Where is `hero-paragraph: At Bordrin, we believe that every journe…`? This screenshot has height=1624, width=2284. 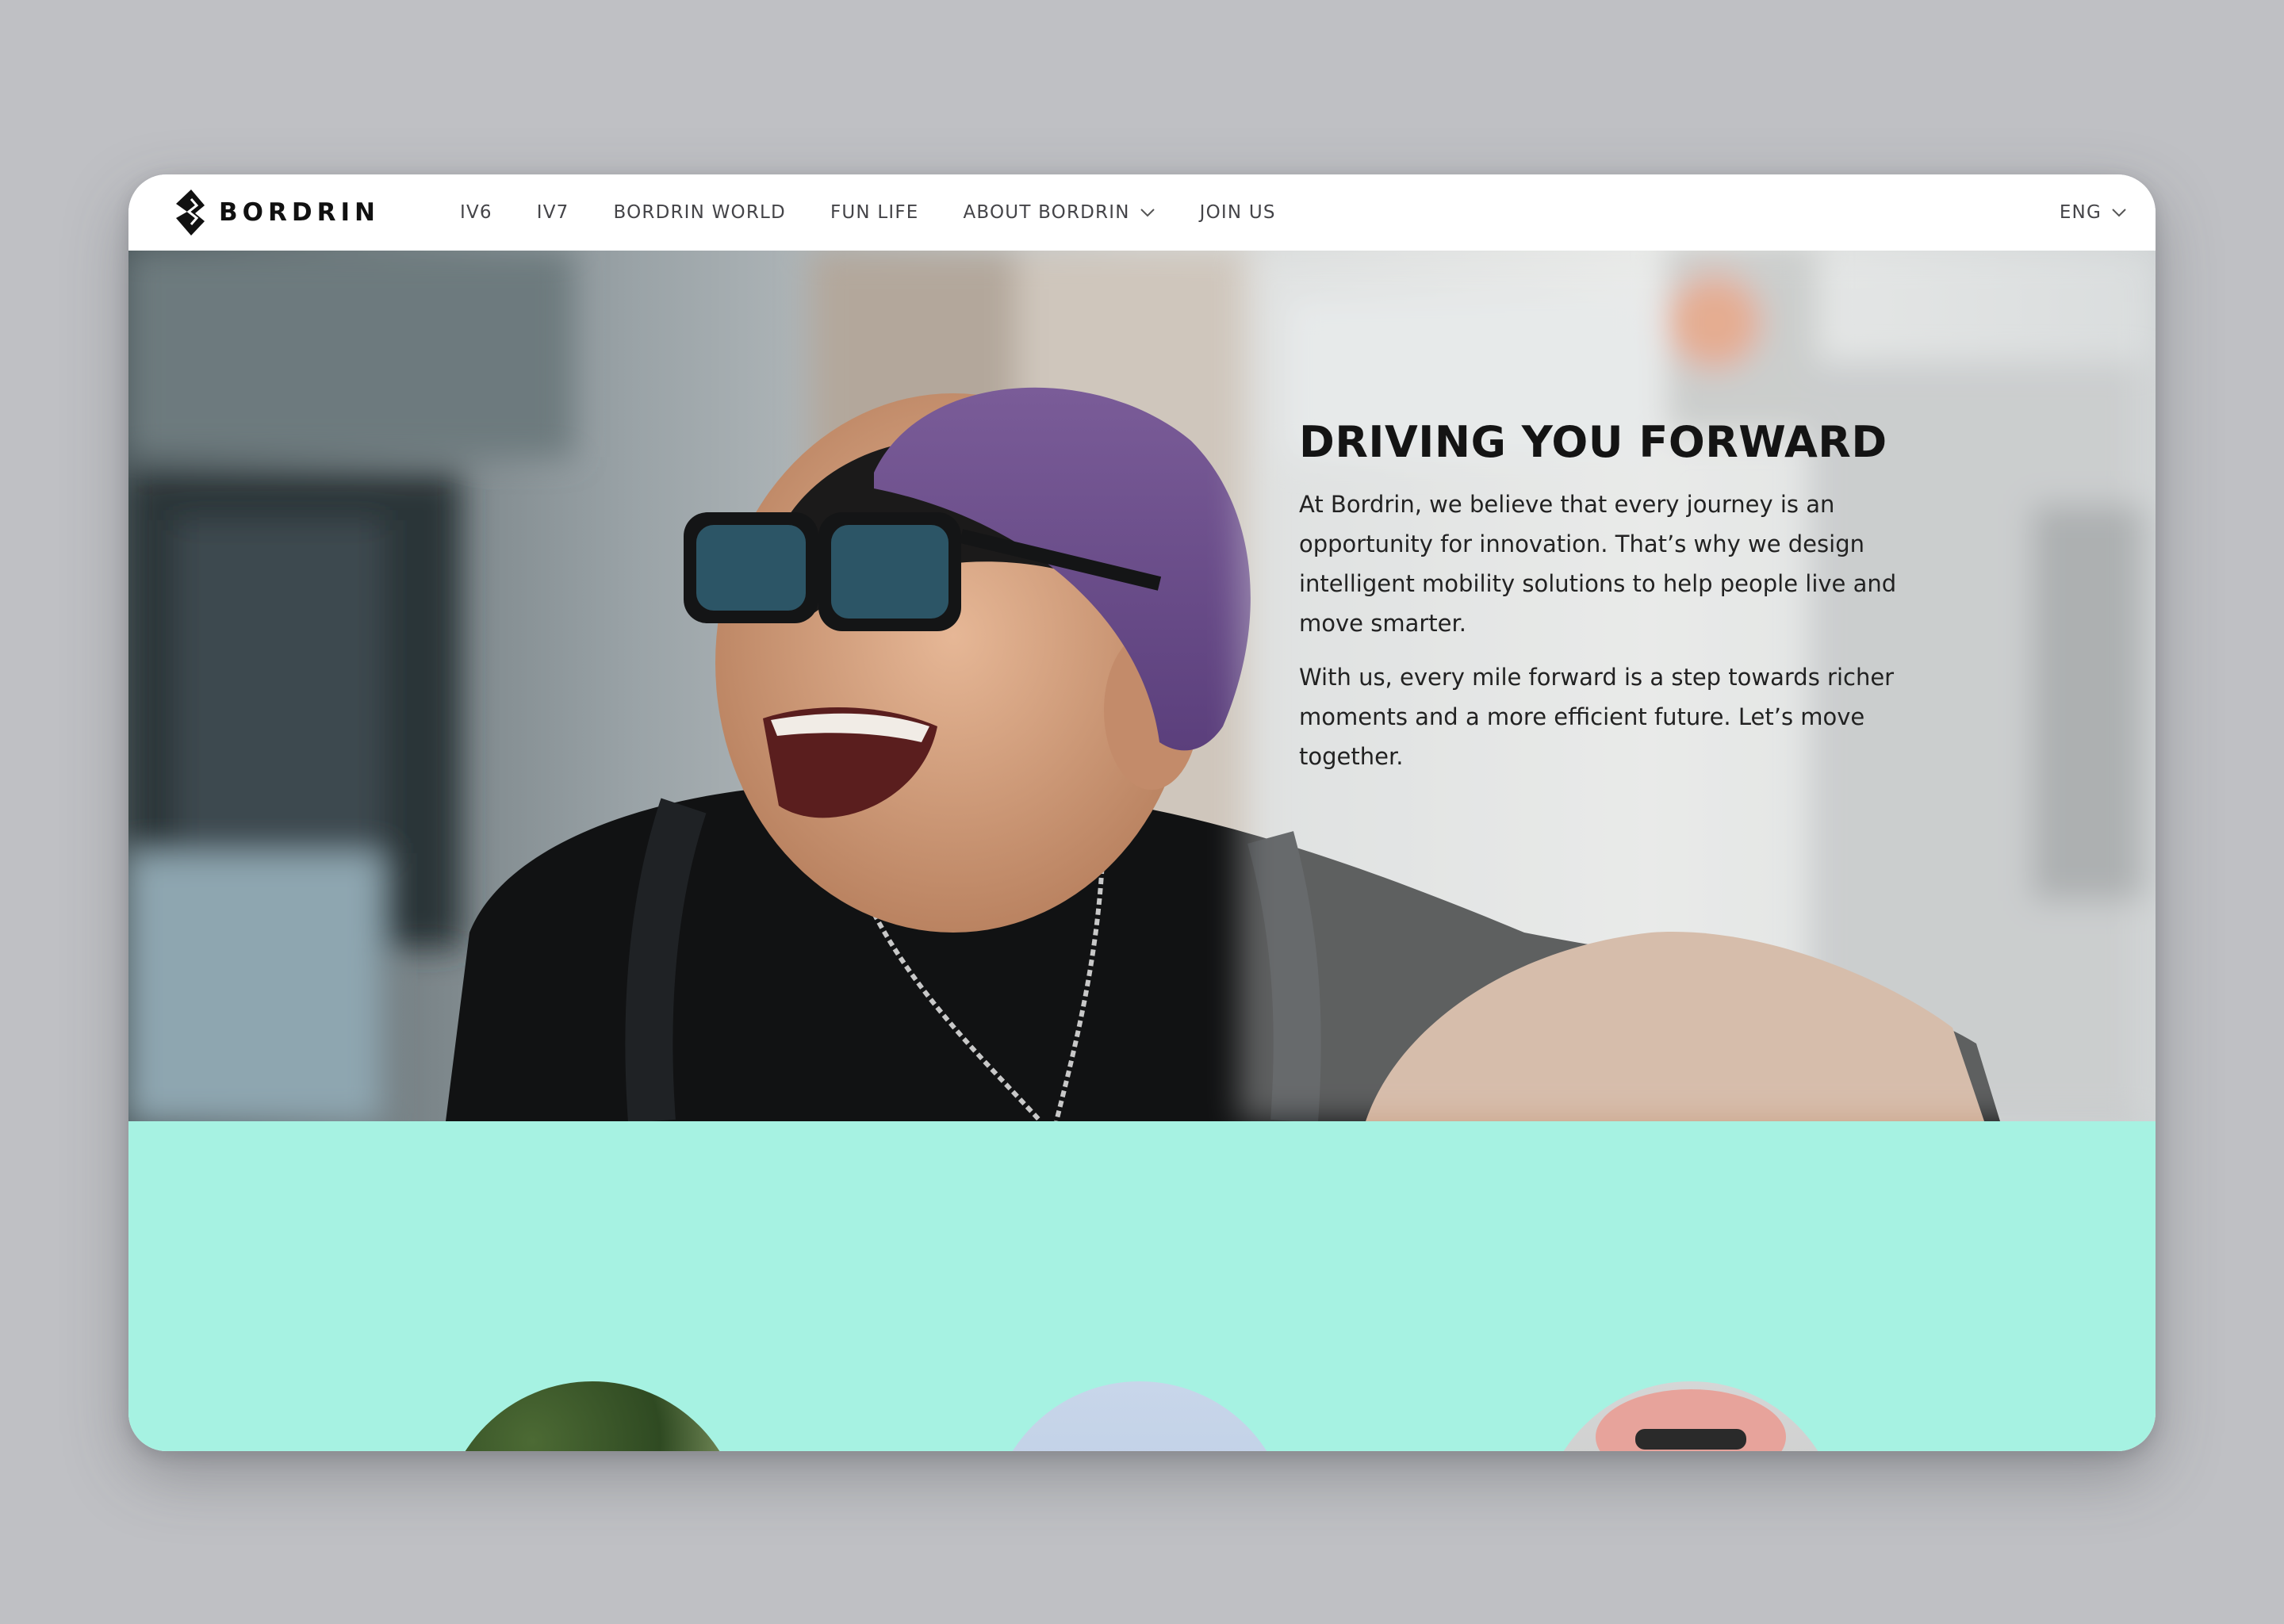 hero-paragraph: At Bordrin, we believe that every journe… is located at coordinates (1598, 564).